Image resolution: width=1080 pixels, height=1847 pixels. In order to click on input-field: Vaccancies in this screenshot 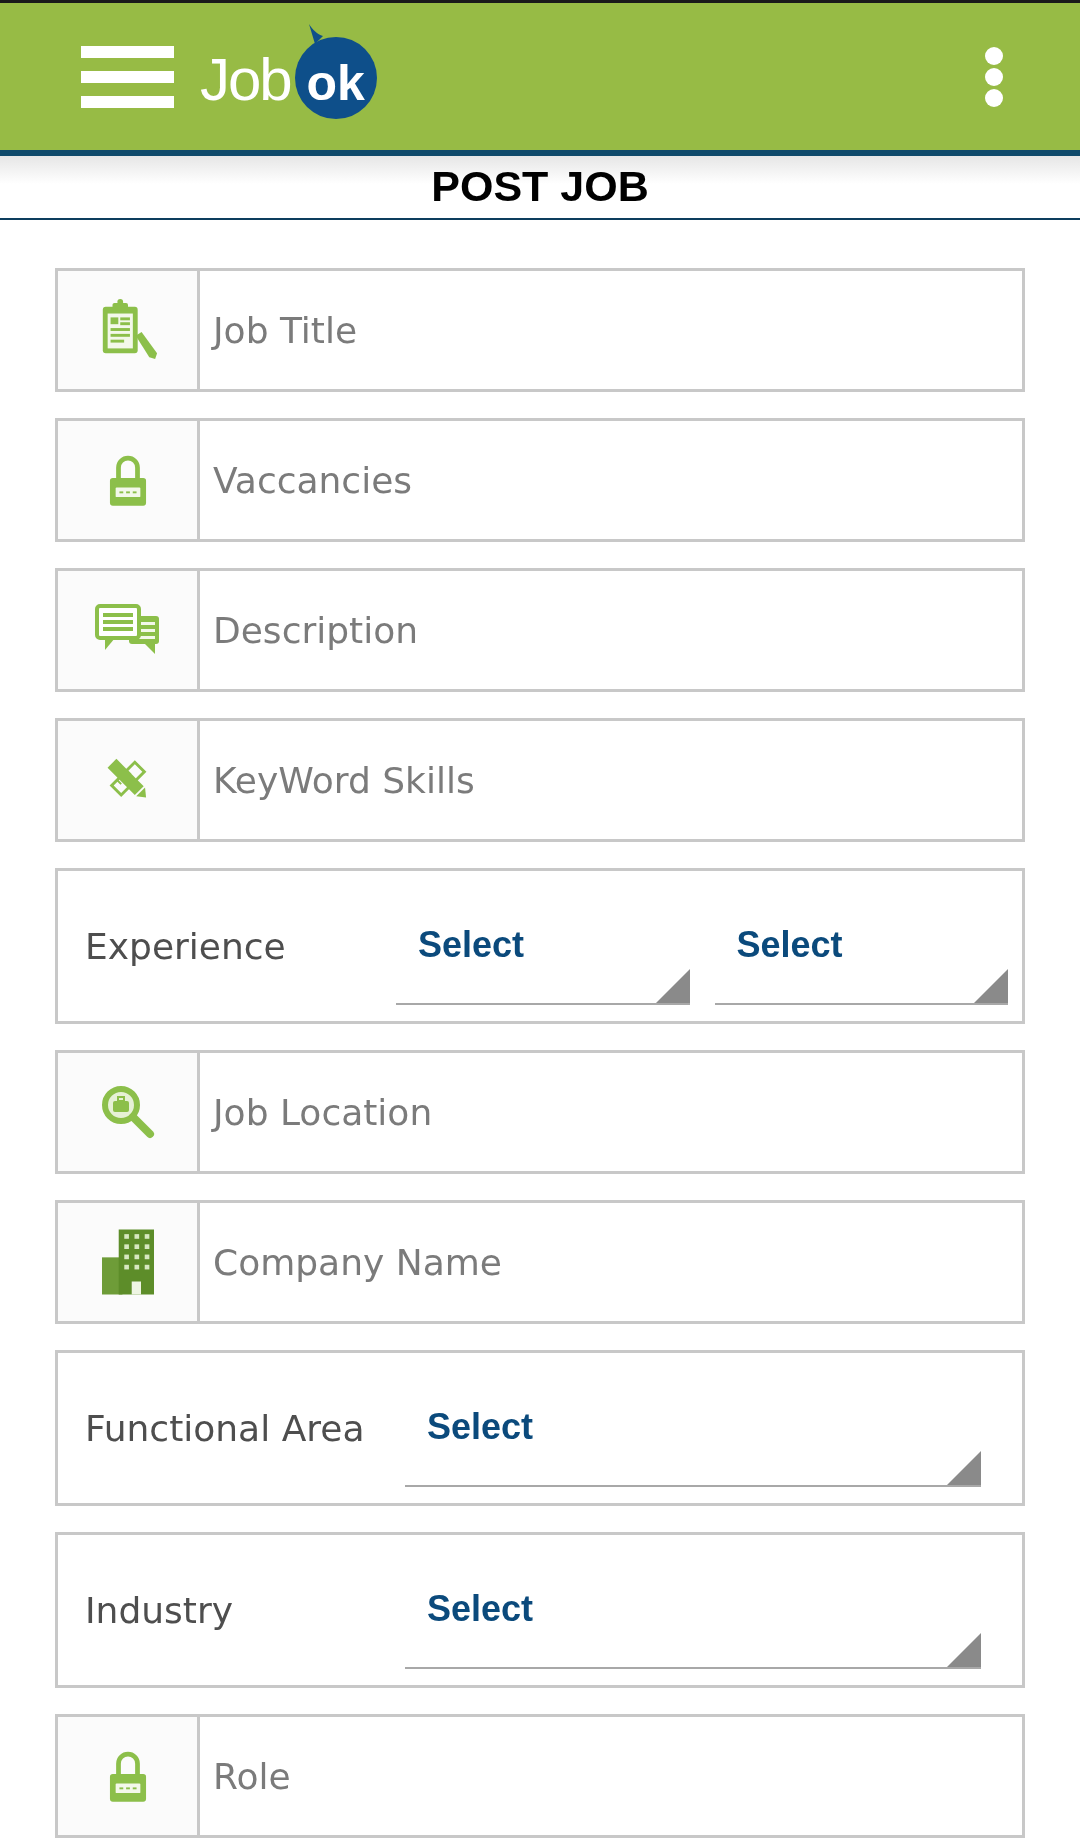, I will do `click(611, 480)`.